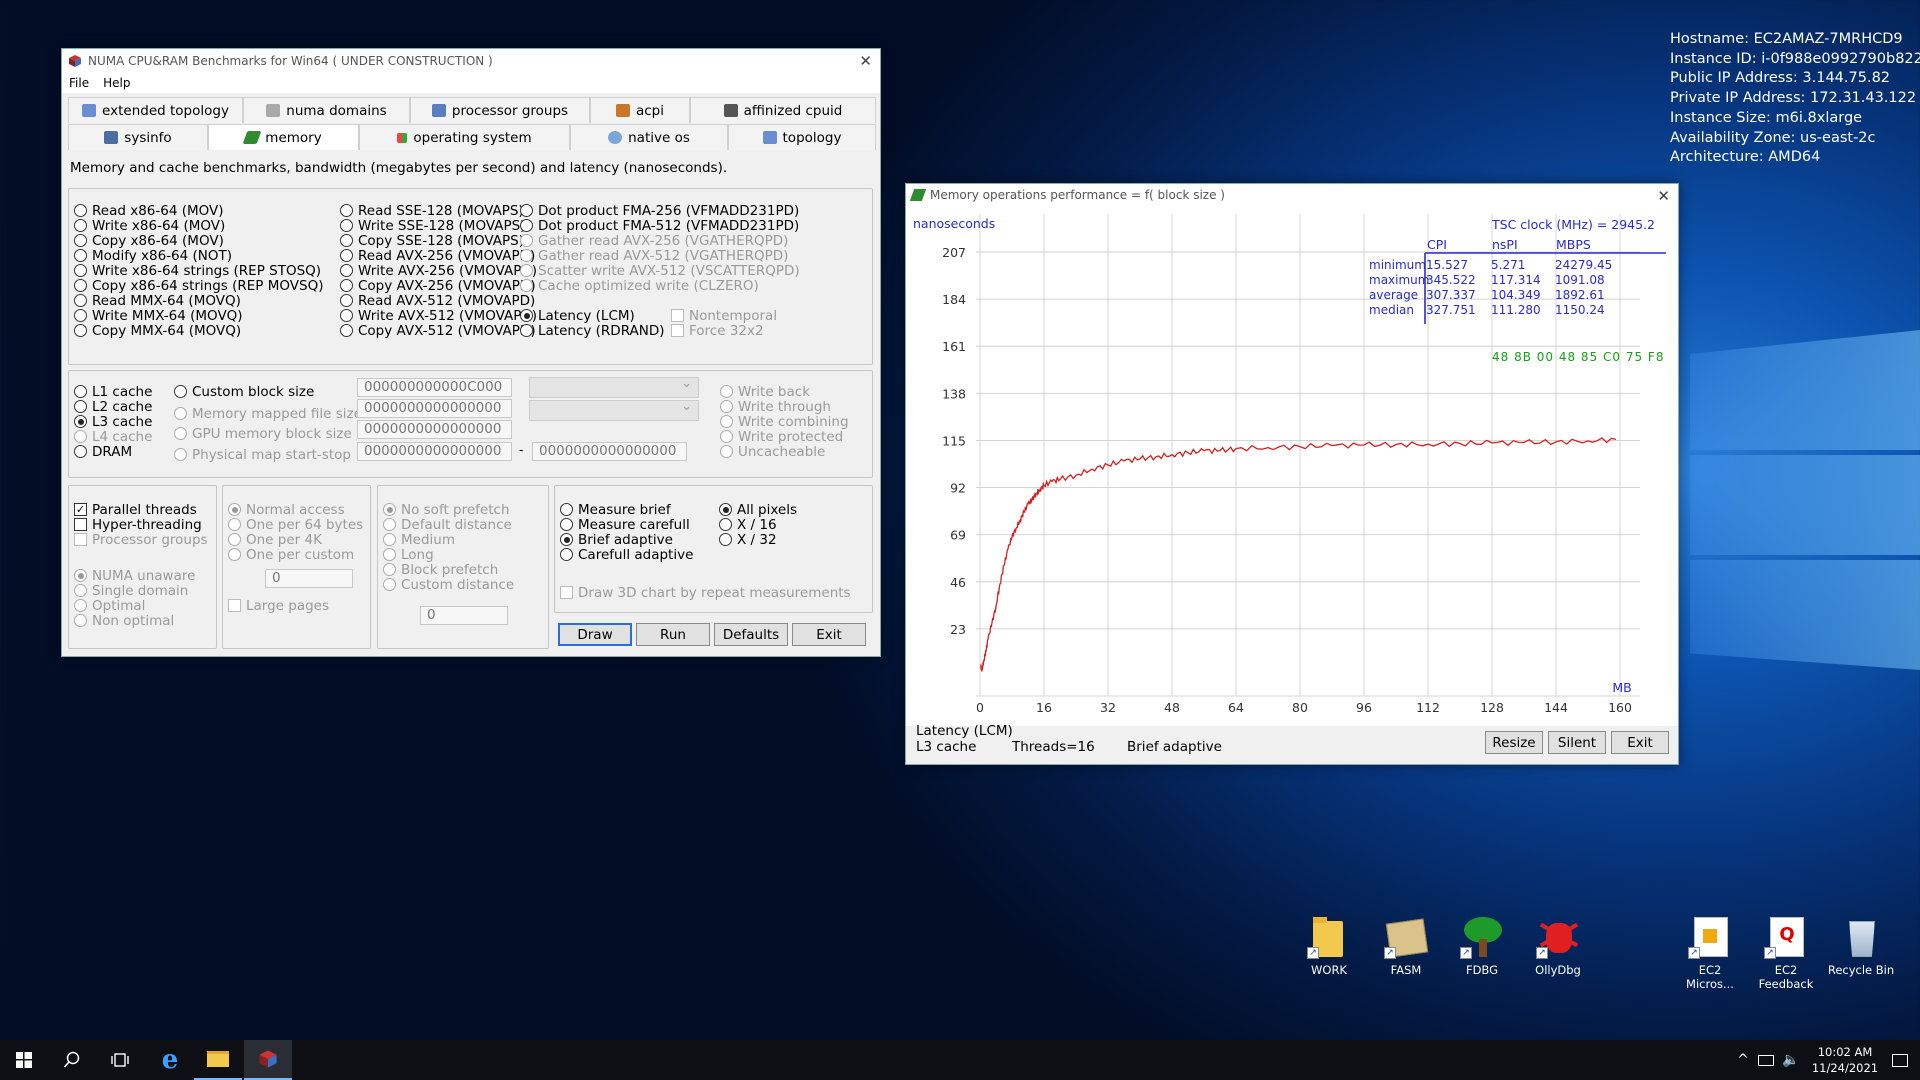 The image size is (1920, 1080). Describe the element at coordinates (1791, 1060) in the screenshot. I see `volume-control: 🔈` at that location.